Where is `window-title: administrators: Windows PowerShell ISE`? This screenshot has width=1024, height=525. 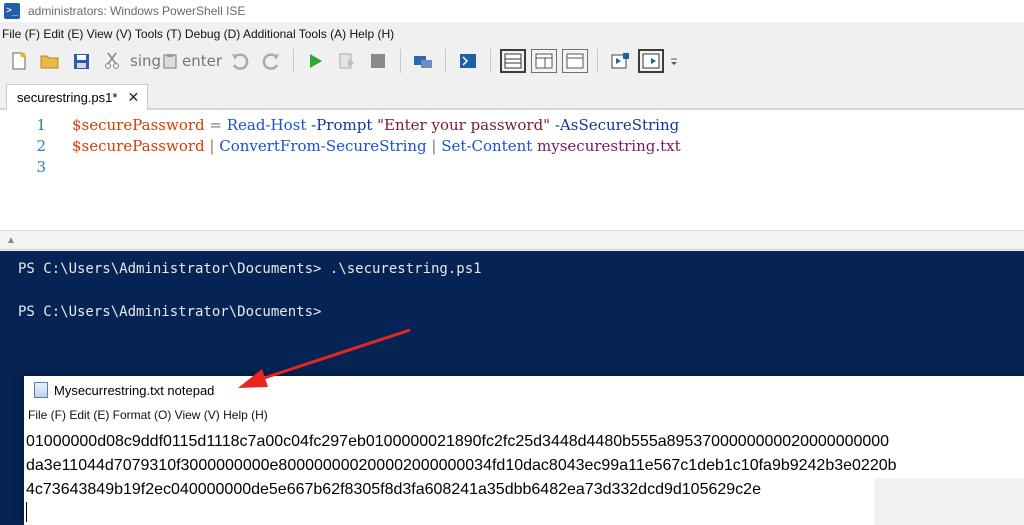
window-title: administrators: Windows PowerShell ISE is located at coordinates (137, 11).